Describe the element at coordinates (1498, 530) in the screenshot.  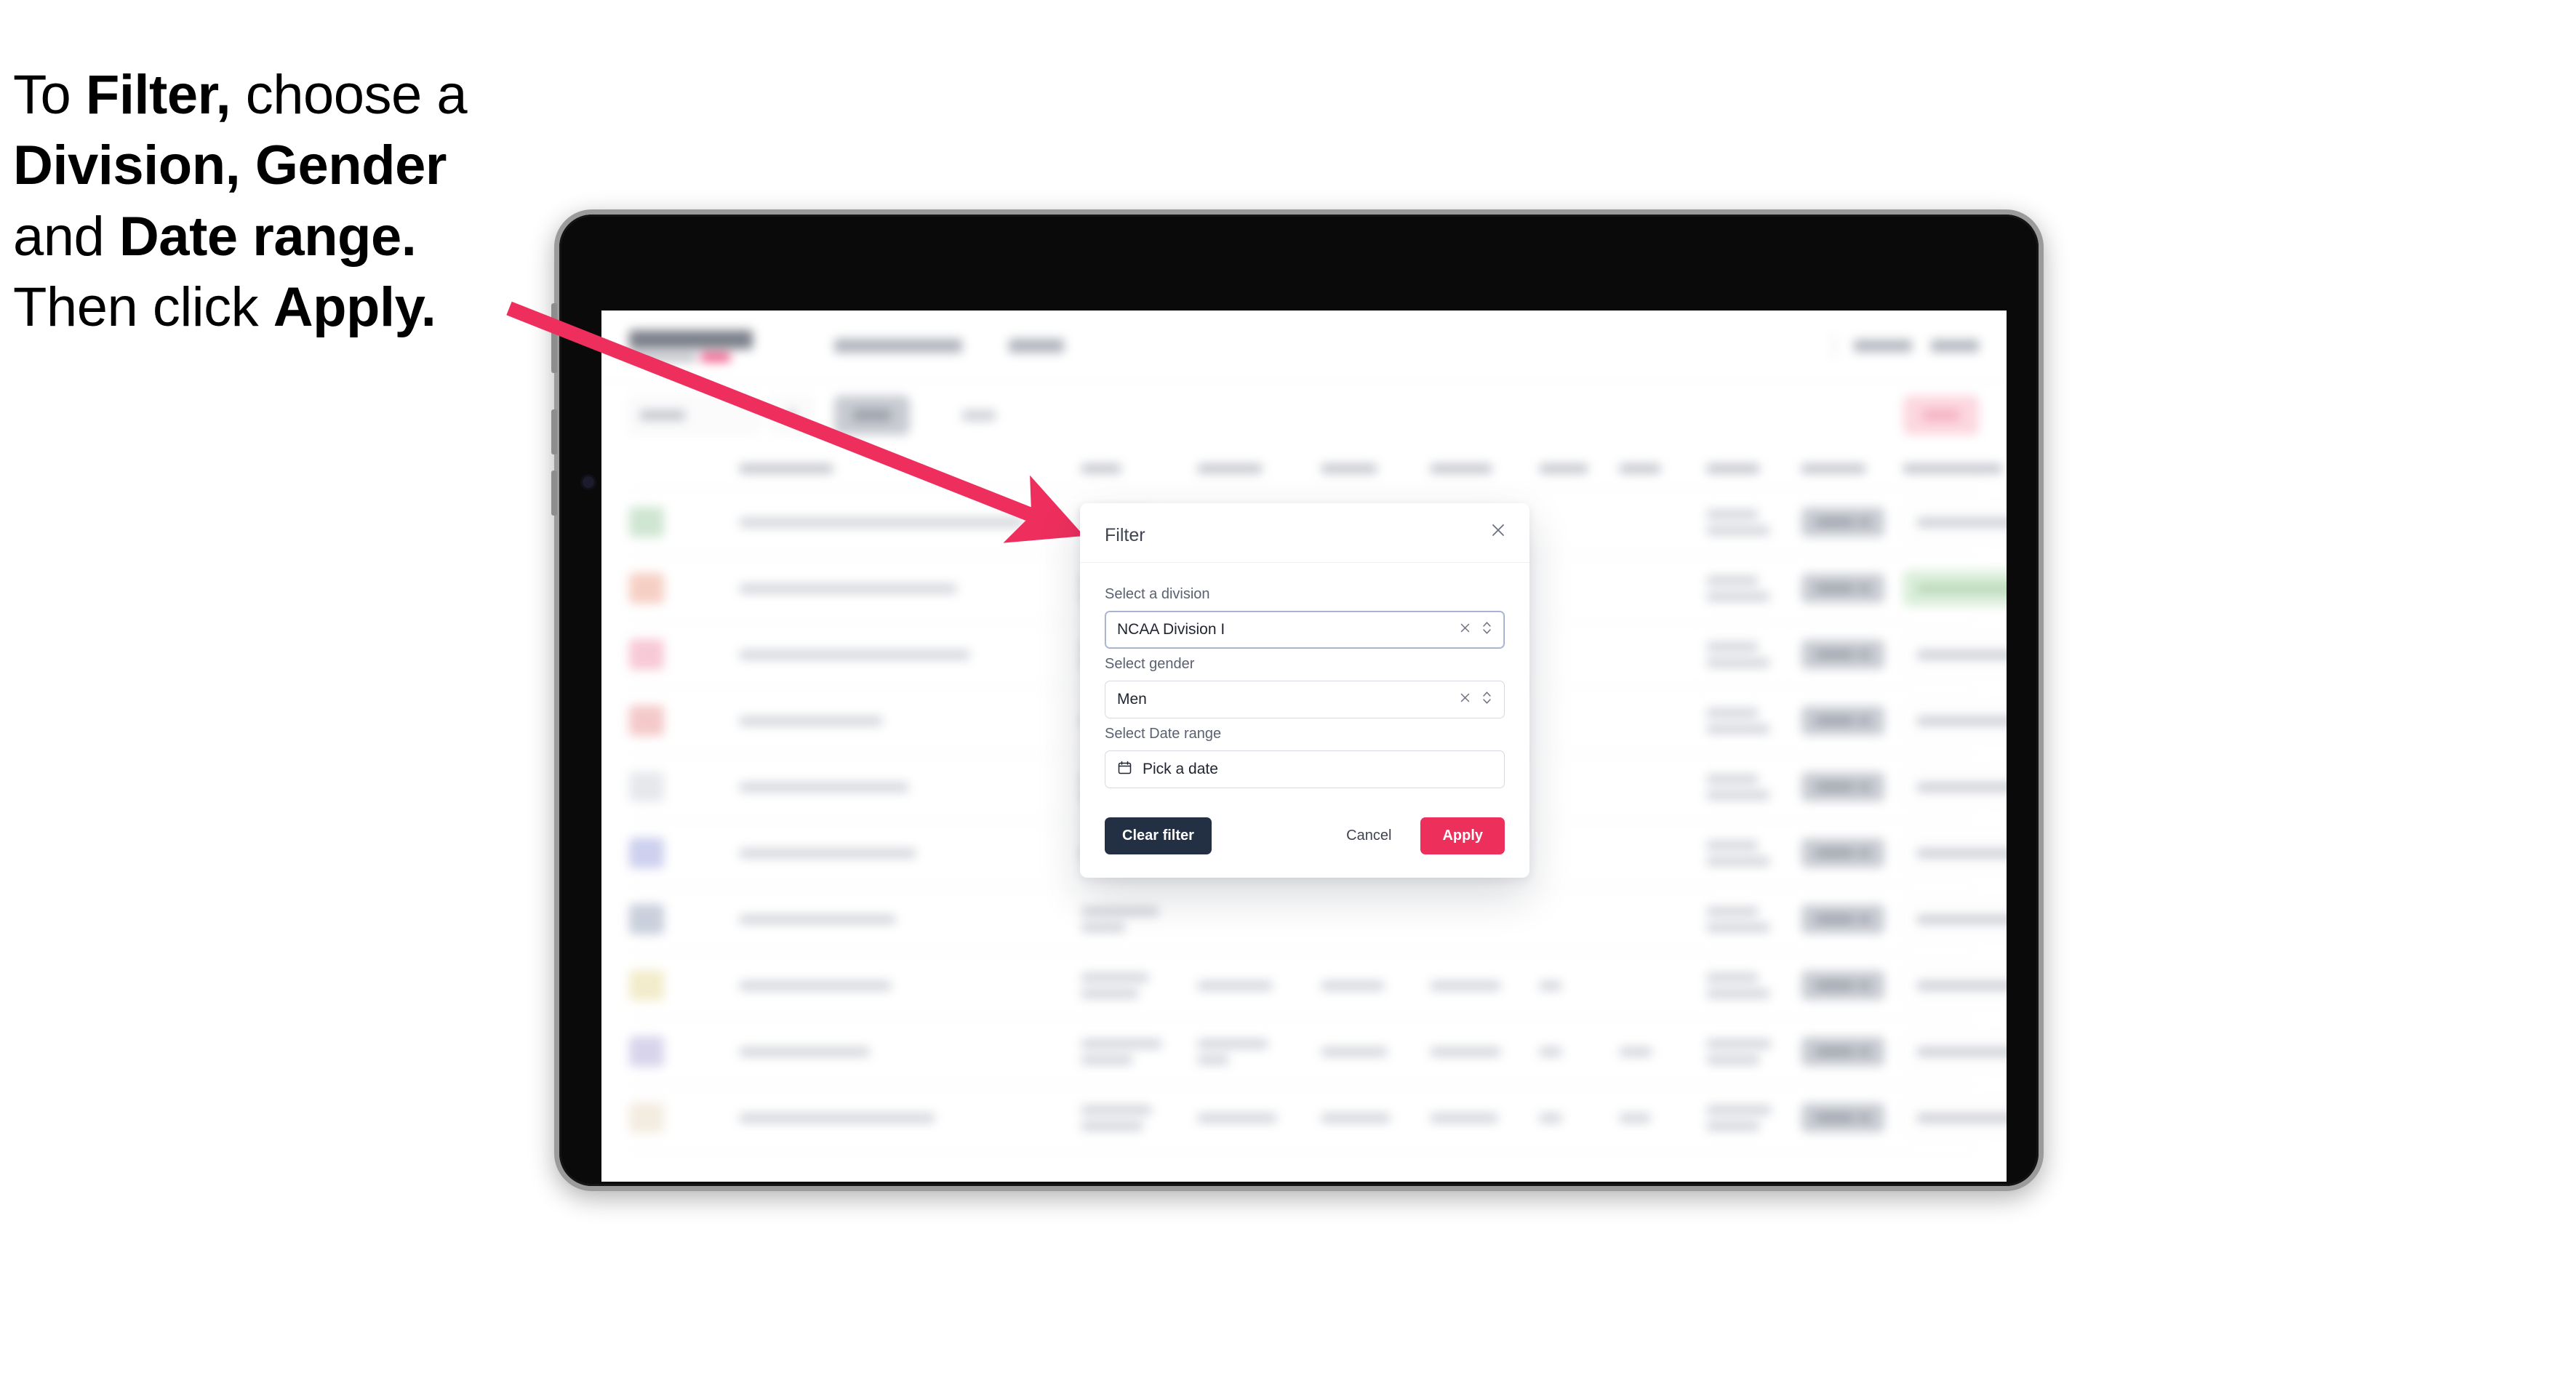
I see `close-icon` at that location.